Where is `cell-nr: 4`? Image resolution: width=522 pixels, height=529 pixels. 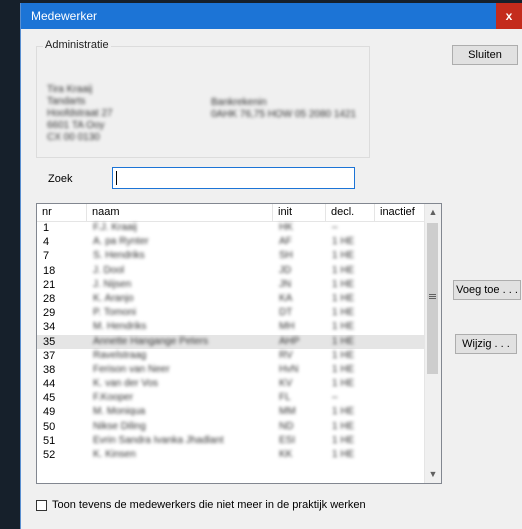
cell-nr: 4 is located at coordinates (46, 242).